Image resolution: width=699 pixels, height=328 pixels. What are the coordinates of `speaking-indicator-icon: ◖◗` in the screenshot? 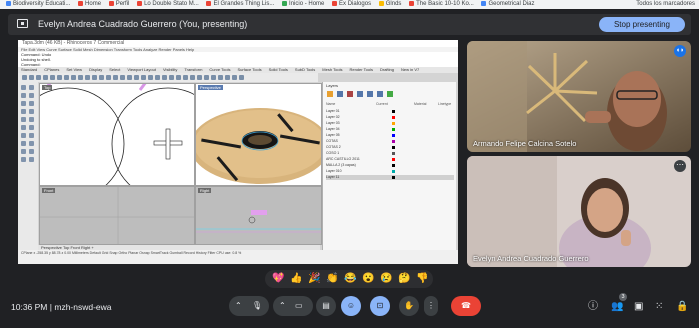 It's located at (680, 51).